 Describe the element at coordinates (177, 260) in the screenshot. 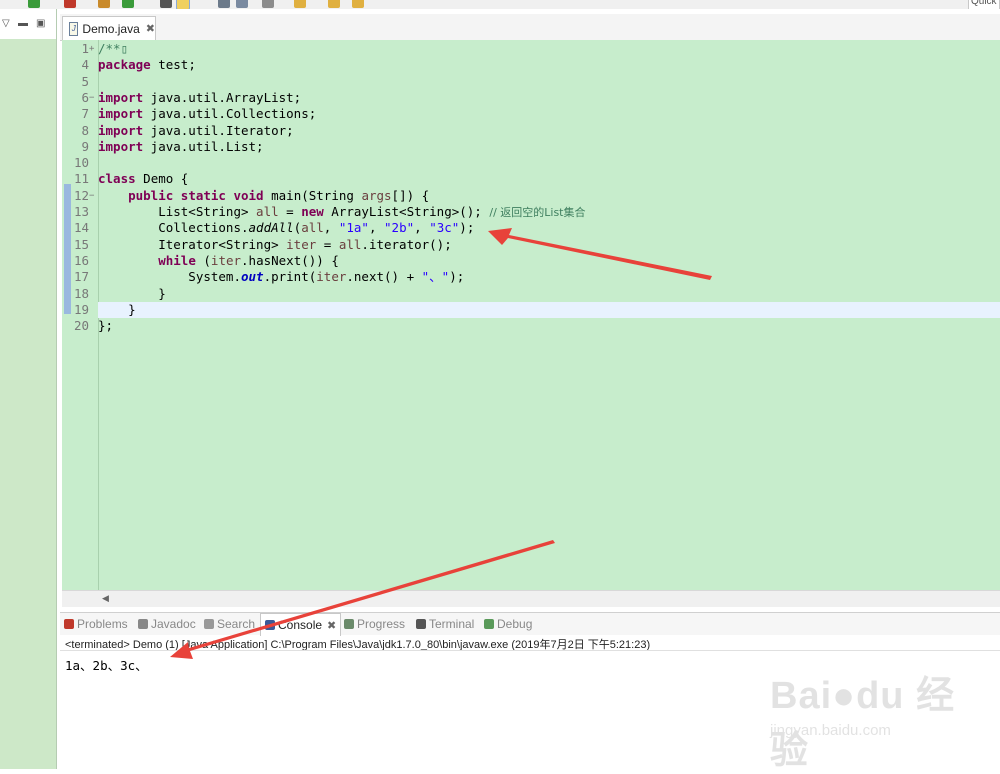

I see `code-token: while` at that location.